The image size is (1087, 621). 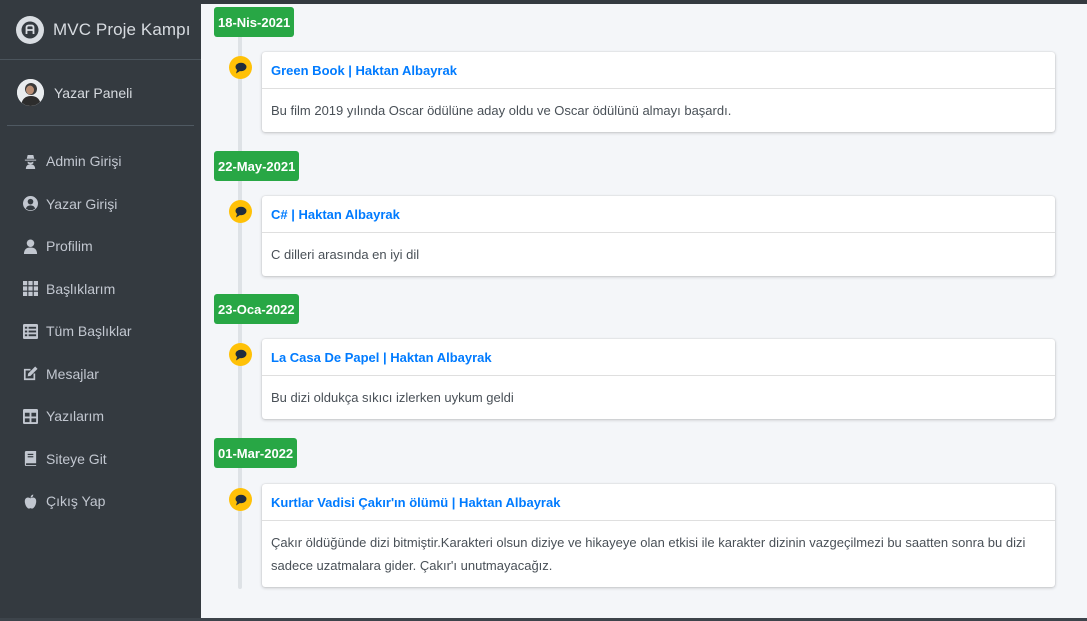 I want to click on avatar, so click(x=30, y=92).